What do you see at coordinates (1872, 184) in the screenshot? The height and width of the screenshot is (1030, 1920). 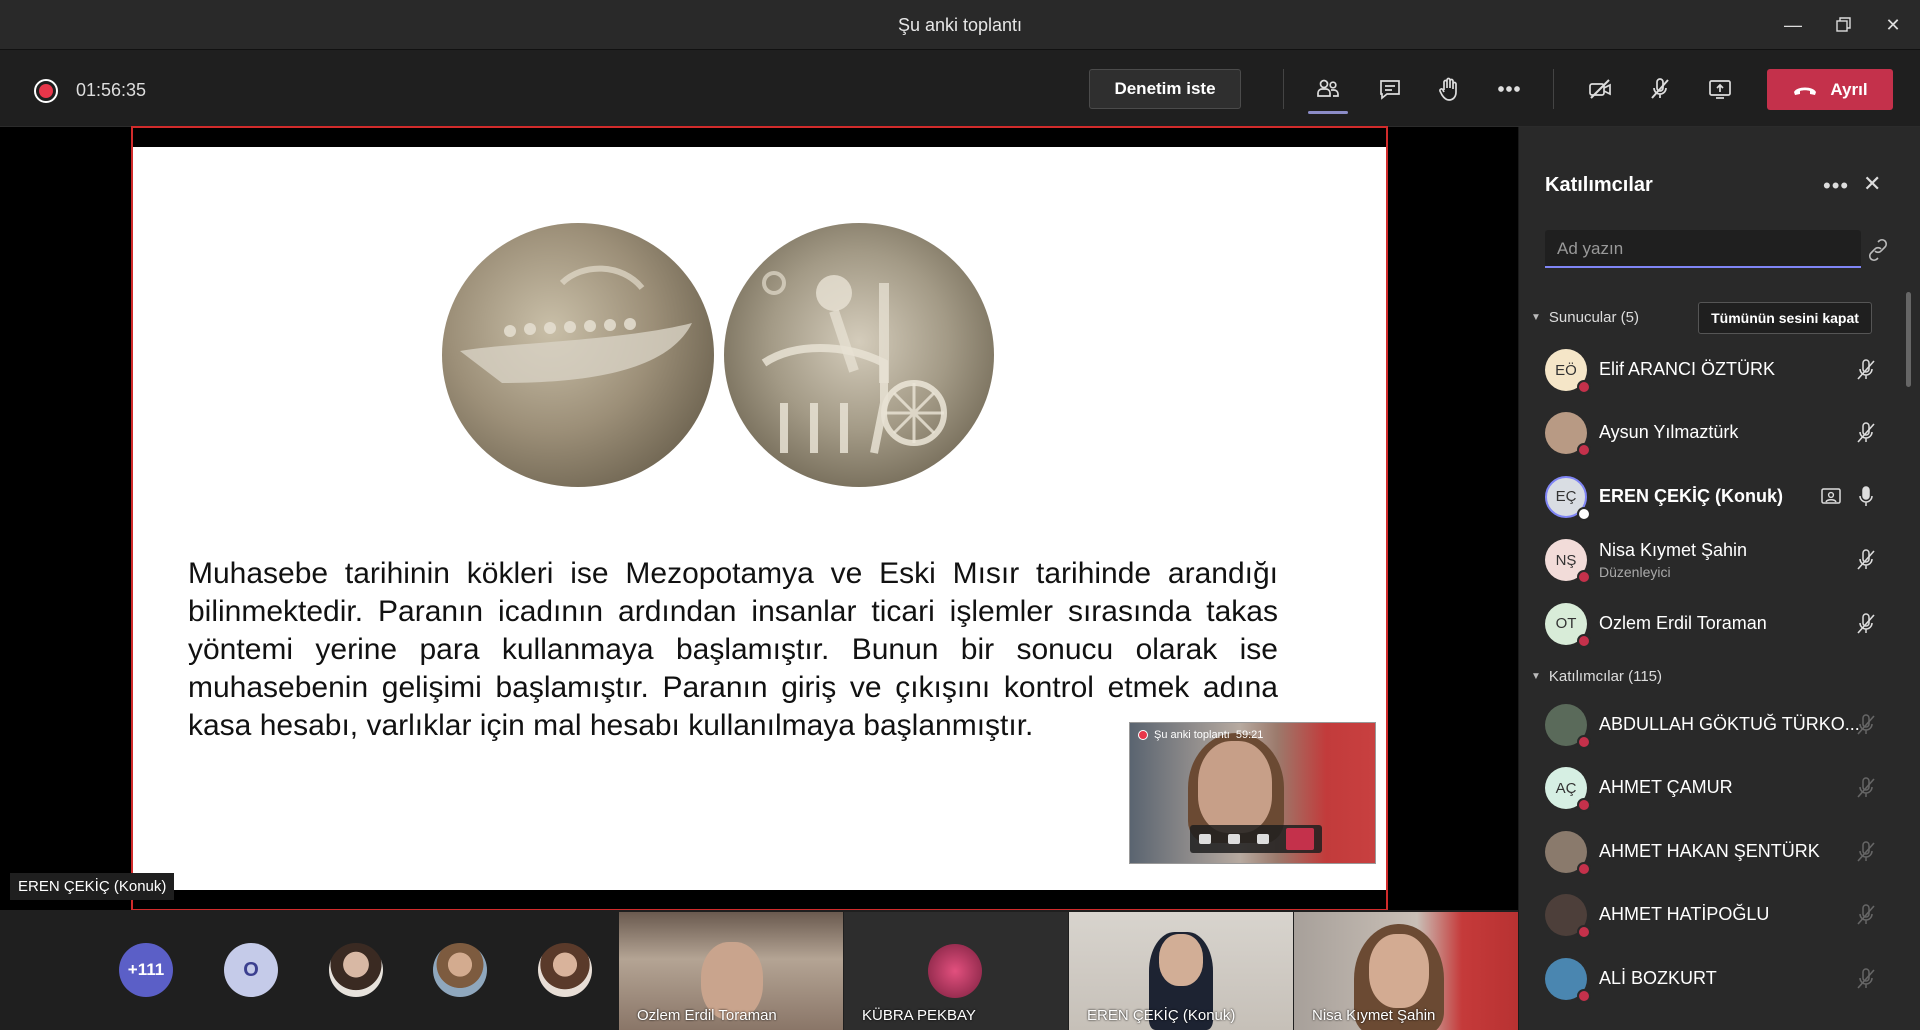 I see `panel-close-icon: ✕` at bounding box center [1872, 184].